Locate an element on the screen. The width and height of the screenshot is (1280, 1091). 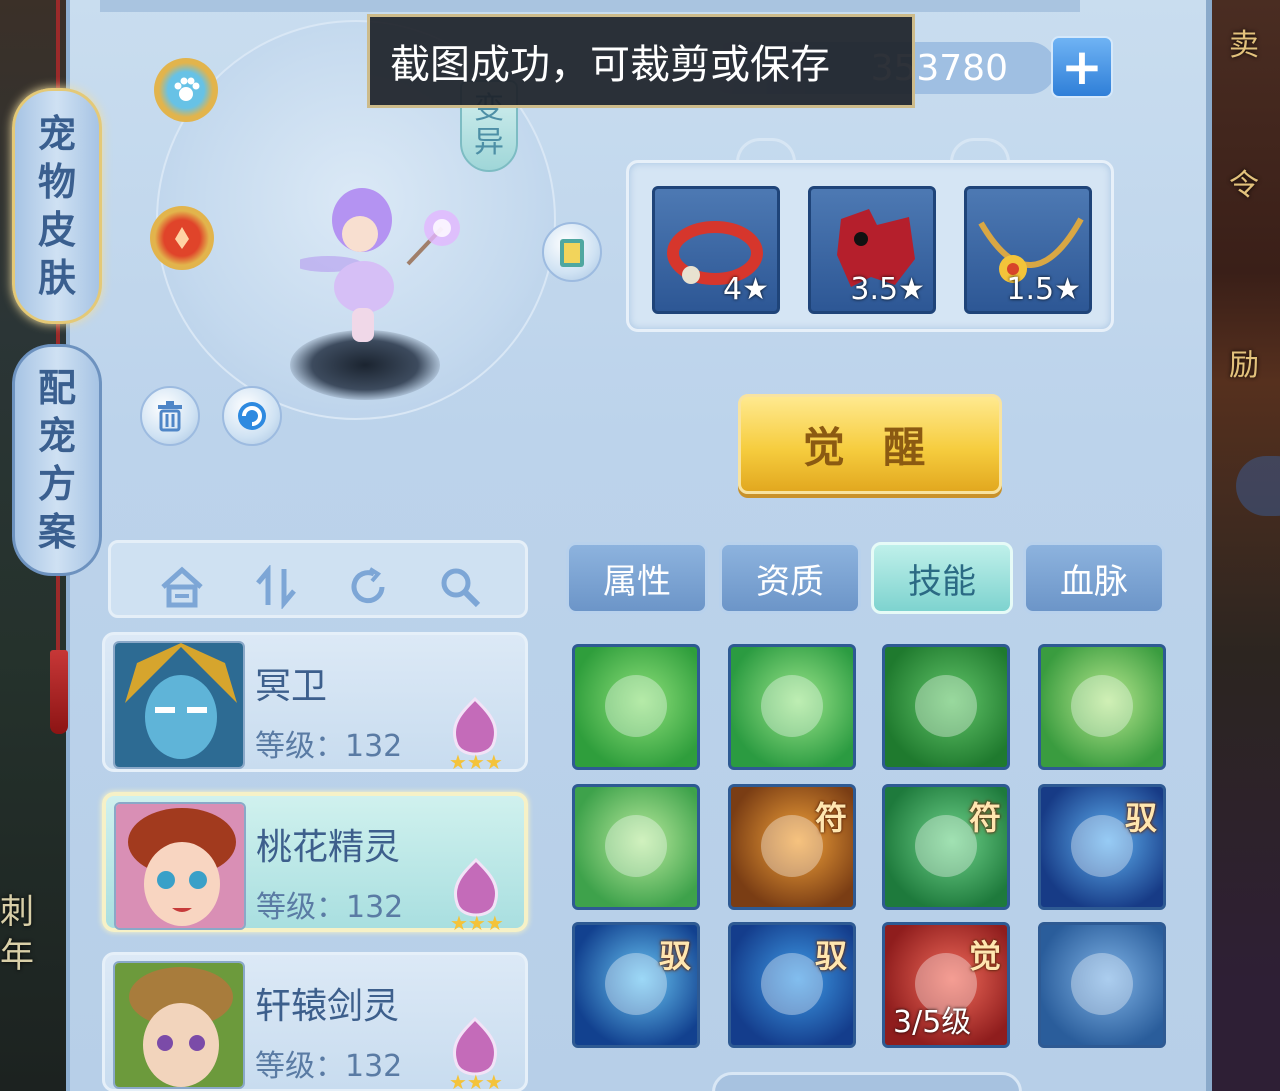
heart-wings-icon is located at coordinates (792, 706).